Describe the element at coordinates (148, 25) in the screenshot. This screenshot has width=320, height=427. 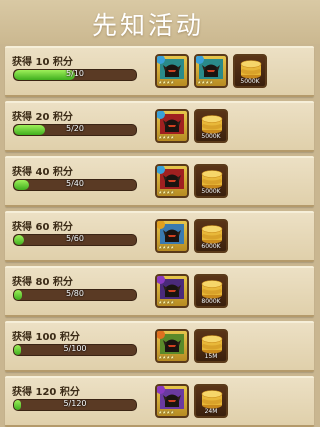
I see `page-title: 先知活动` at that location.